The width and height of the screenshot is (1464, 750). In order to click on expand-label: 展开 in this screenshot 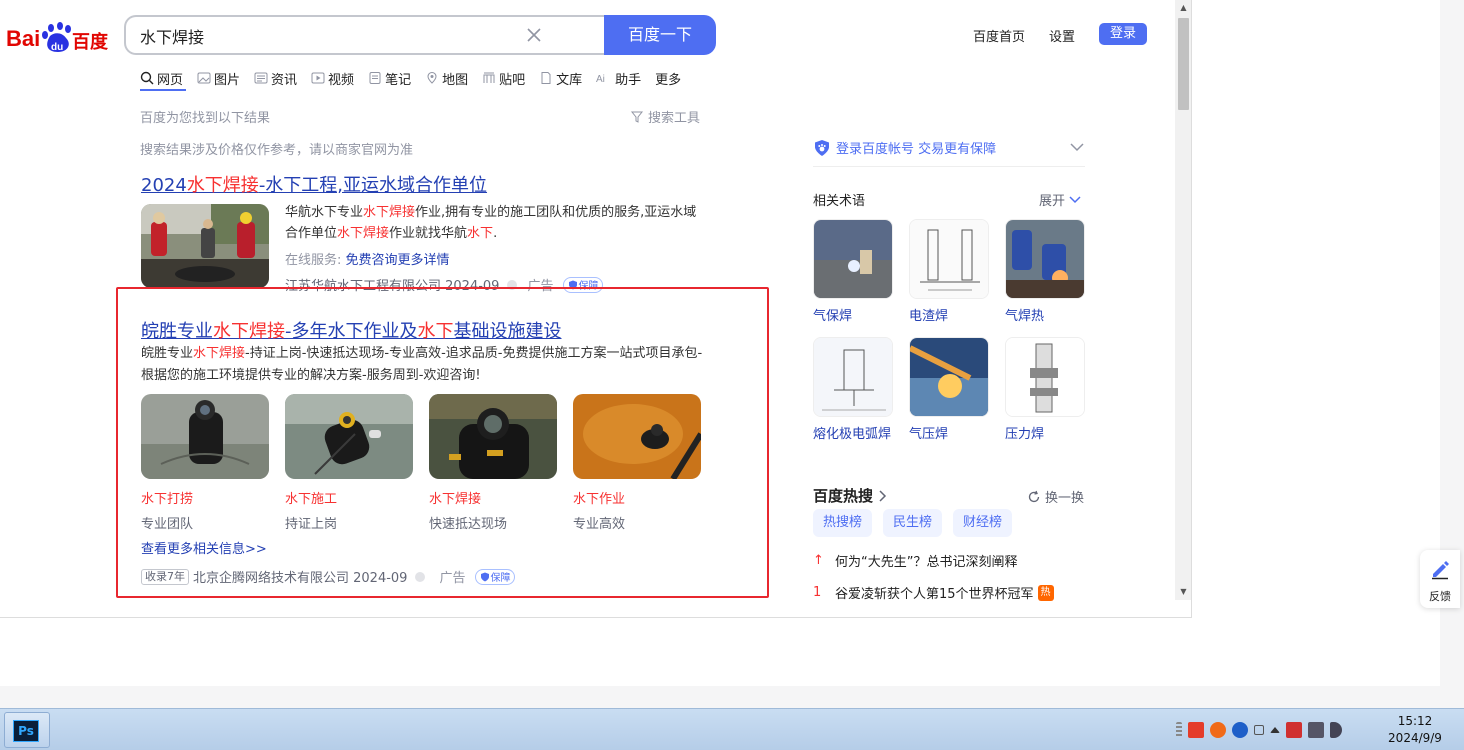, I will do `click(1052, 201)`.